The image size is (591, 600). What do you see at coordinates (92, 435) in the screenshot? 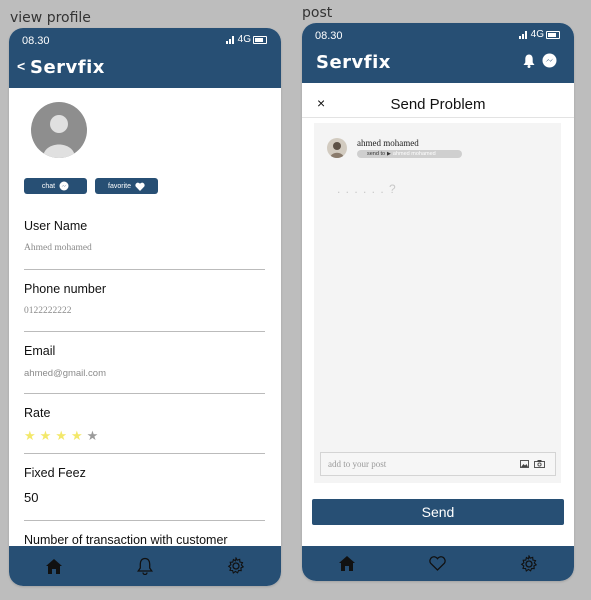
I see `star-empty-icon: ★` at bounding box center [92, 435].